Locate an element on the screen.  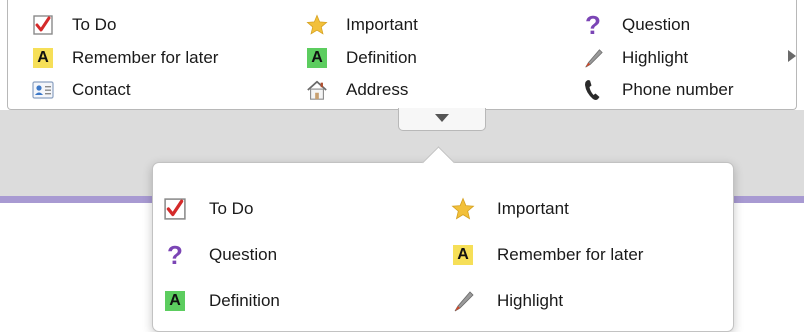
dropdown-item-label: Important is located at coordinates (533, 208).